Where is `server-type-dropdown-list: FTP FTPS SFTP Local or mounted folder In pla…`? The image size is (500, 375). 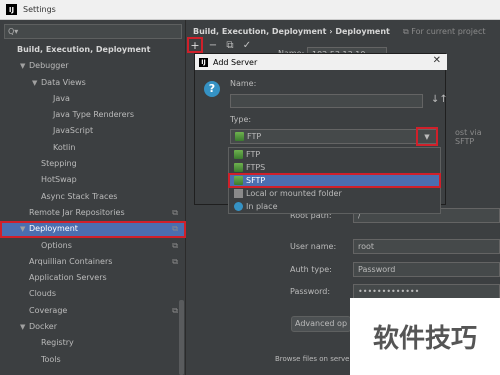 server-type-dropdown-list: FTP FTPS SFTP Local or mounted folder In pla… is located at coordinates (334, 180).